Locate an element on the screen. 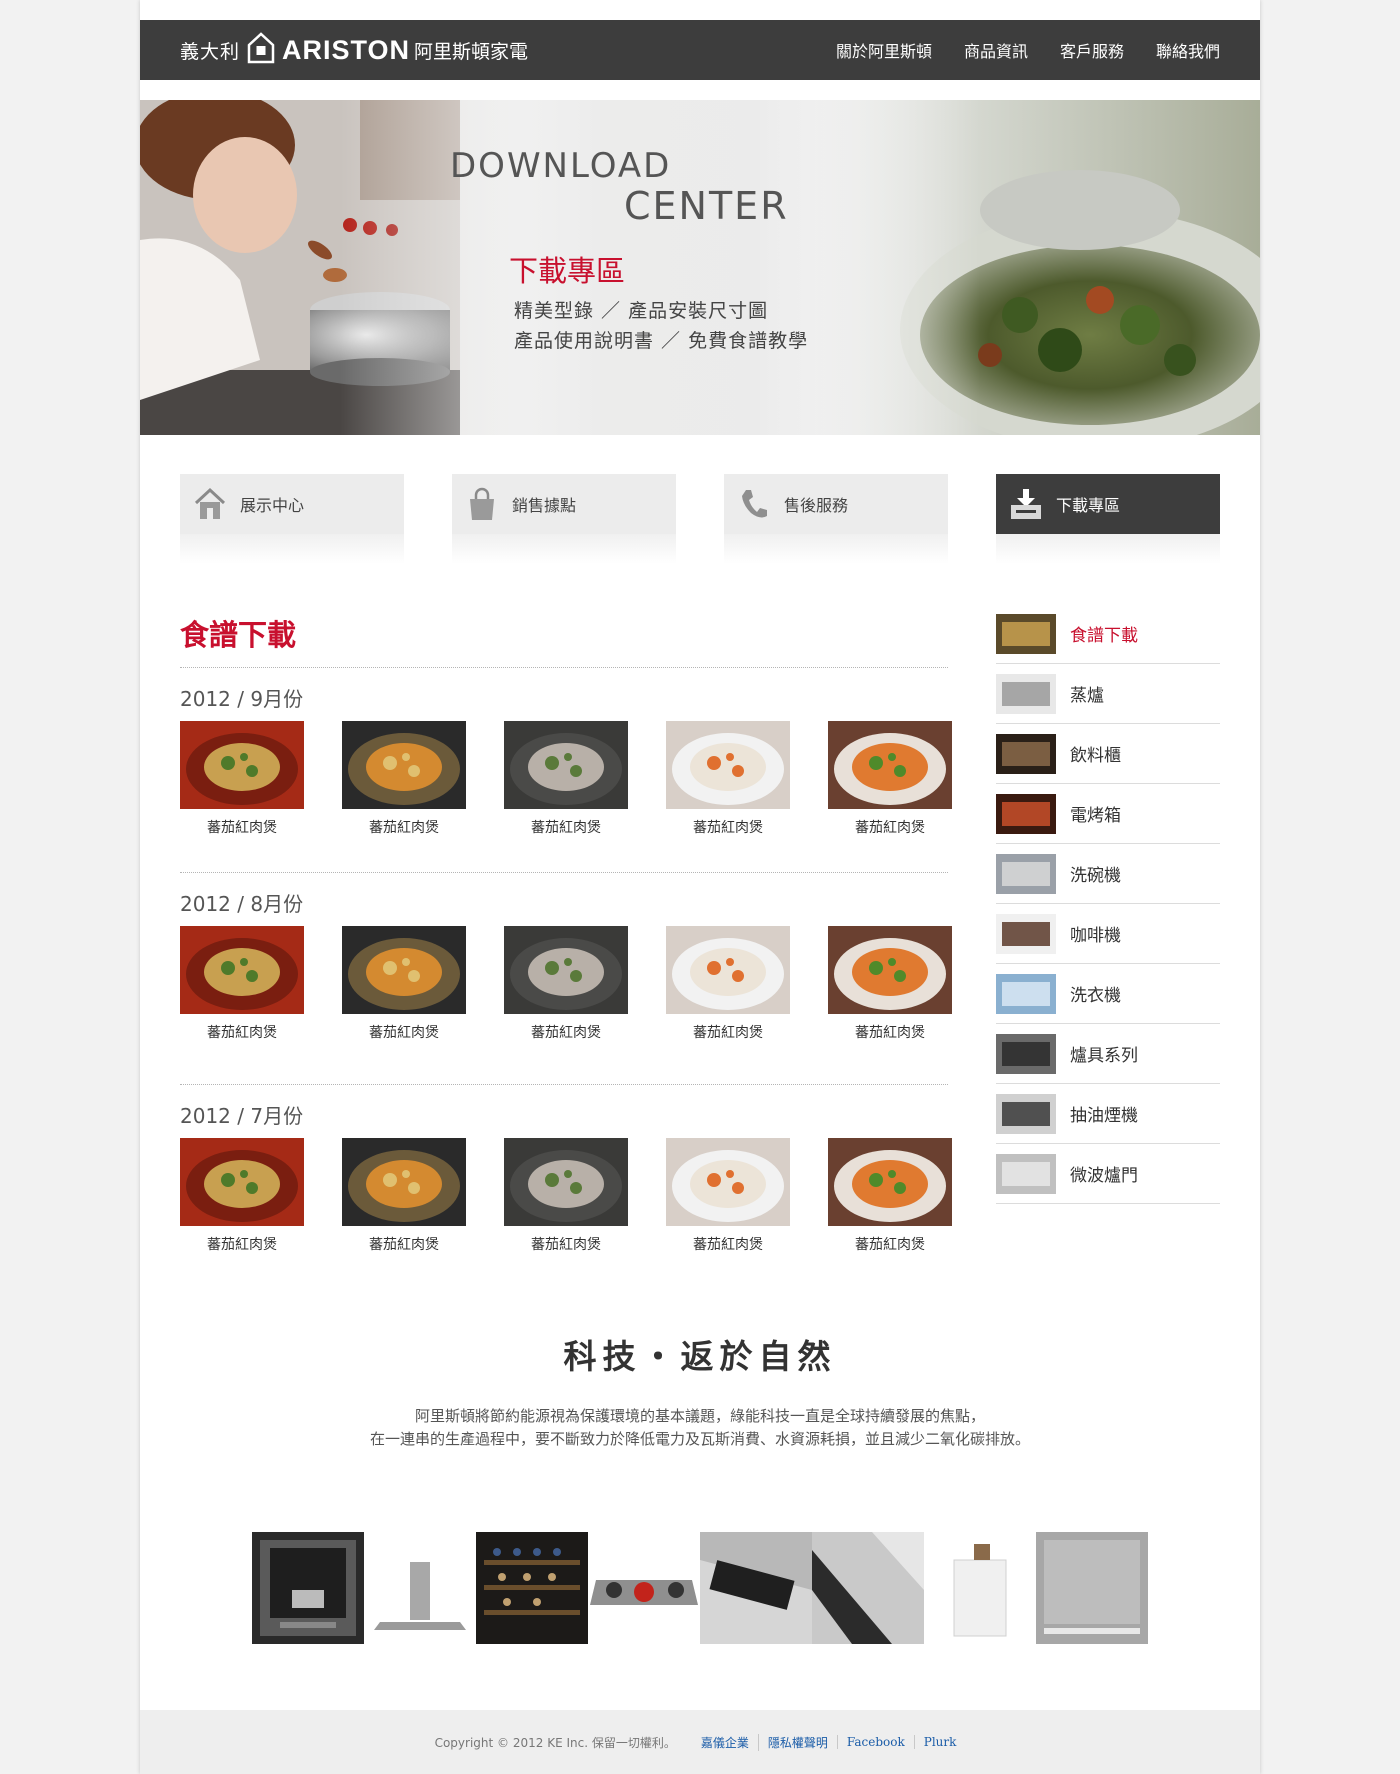 The height and width of the screenshot is (1774, 1400). sidebar-item: 洗碗機 is located at coordinates (1108, 874).